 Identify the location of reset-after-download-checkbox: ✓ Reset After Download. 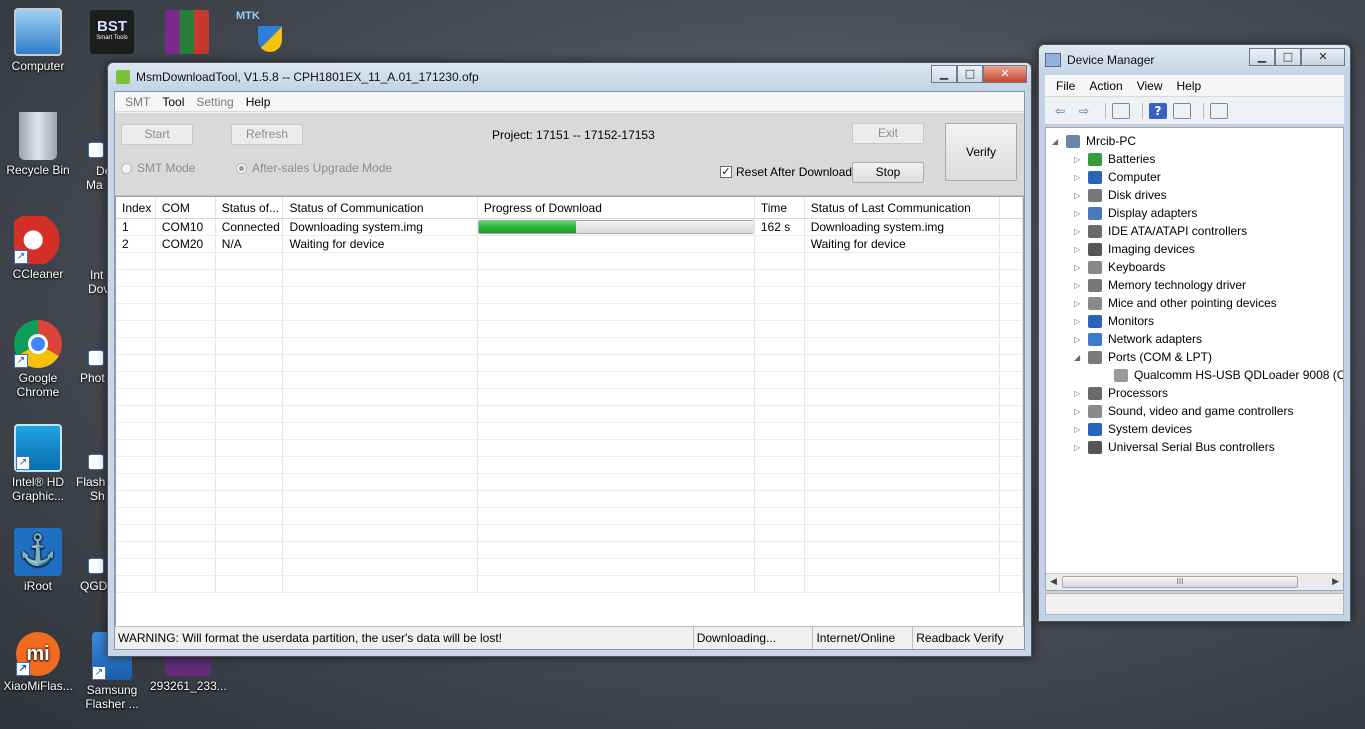
(786, 172).